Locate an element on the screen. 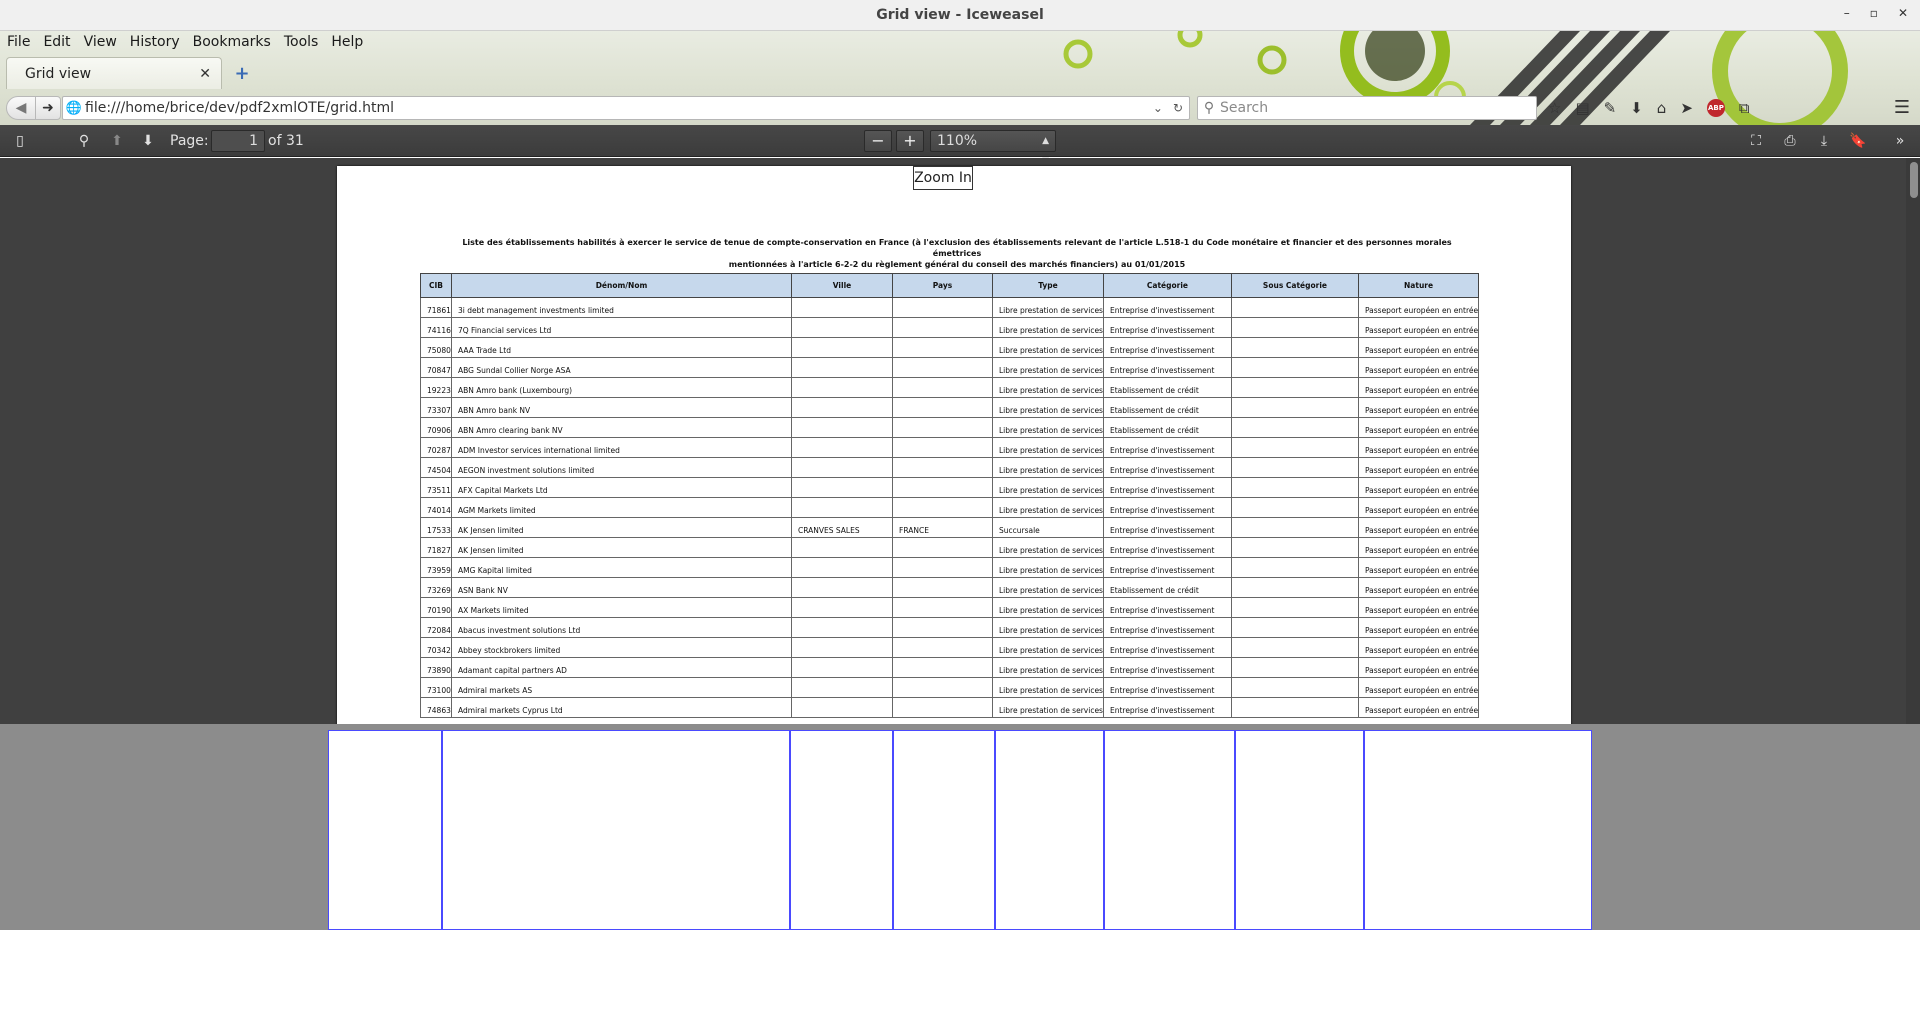 The image size is (1920, 1013). table-cell: AX Markets limited is located at coordinates (621, 607).